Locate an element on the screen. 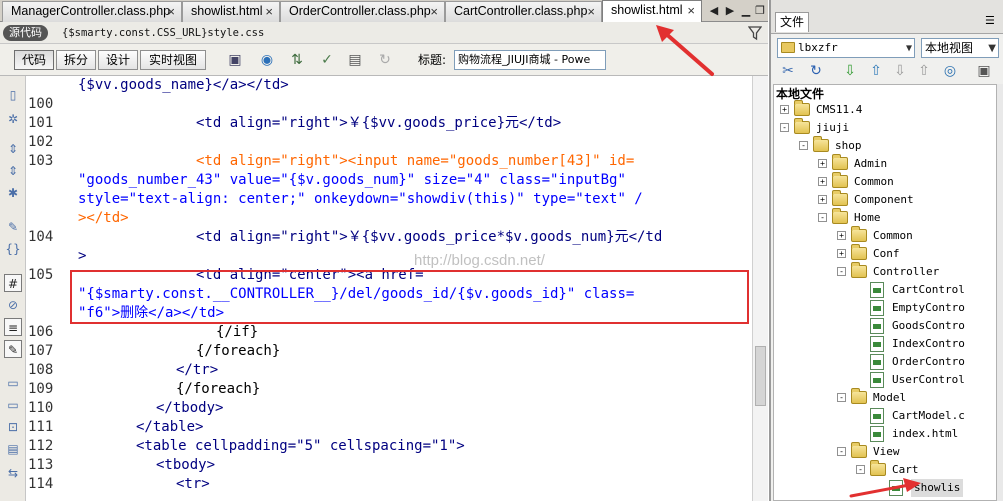 Image resolution: width=1003 pixels, height=501 pixels. tree-file: GoodsContro is located at coordinates (885, 326).